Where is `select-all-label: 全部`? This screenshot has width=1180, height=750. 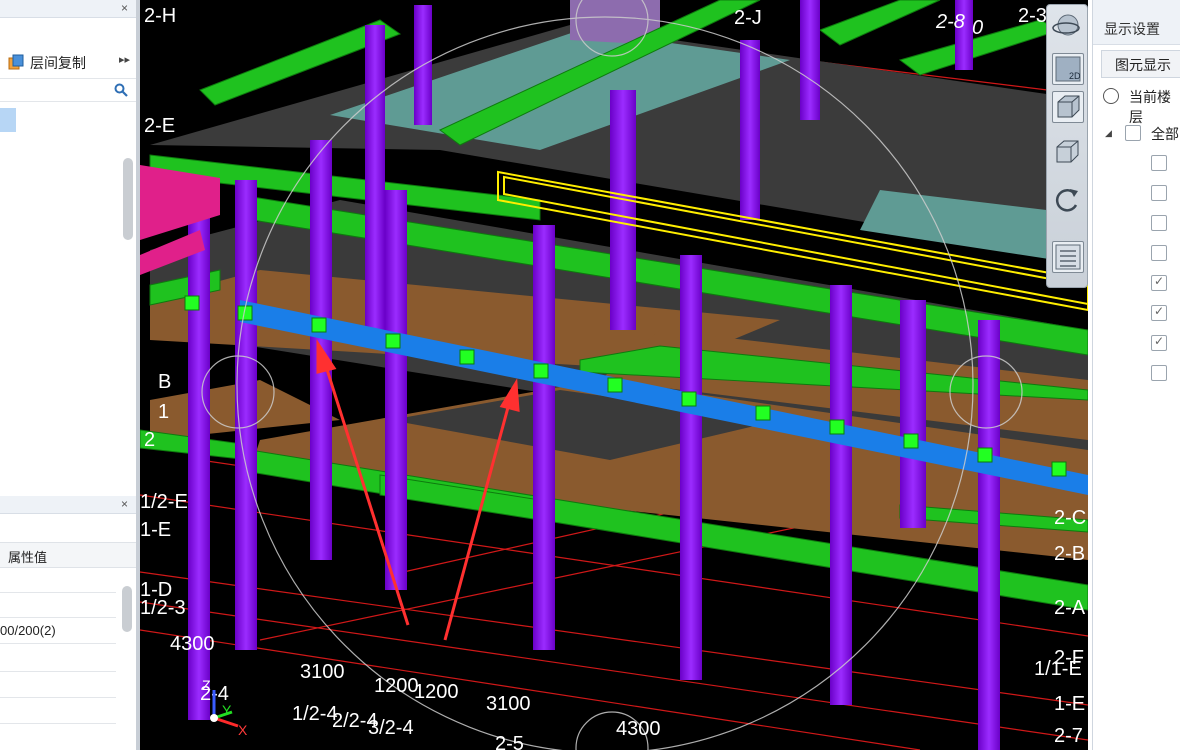
select-all-label: 全部 is located at coordinates (1165, 134).